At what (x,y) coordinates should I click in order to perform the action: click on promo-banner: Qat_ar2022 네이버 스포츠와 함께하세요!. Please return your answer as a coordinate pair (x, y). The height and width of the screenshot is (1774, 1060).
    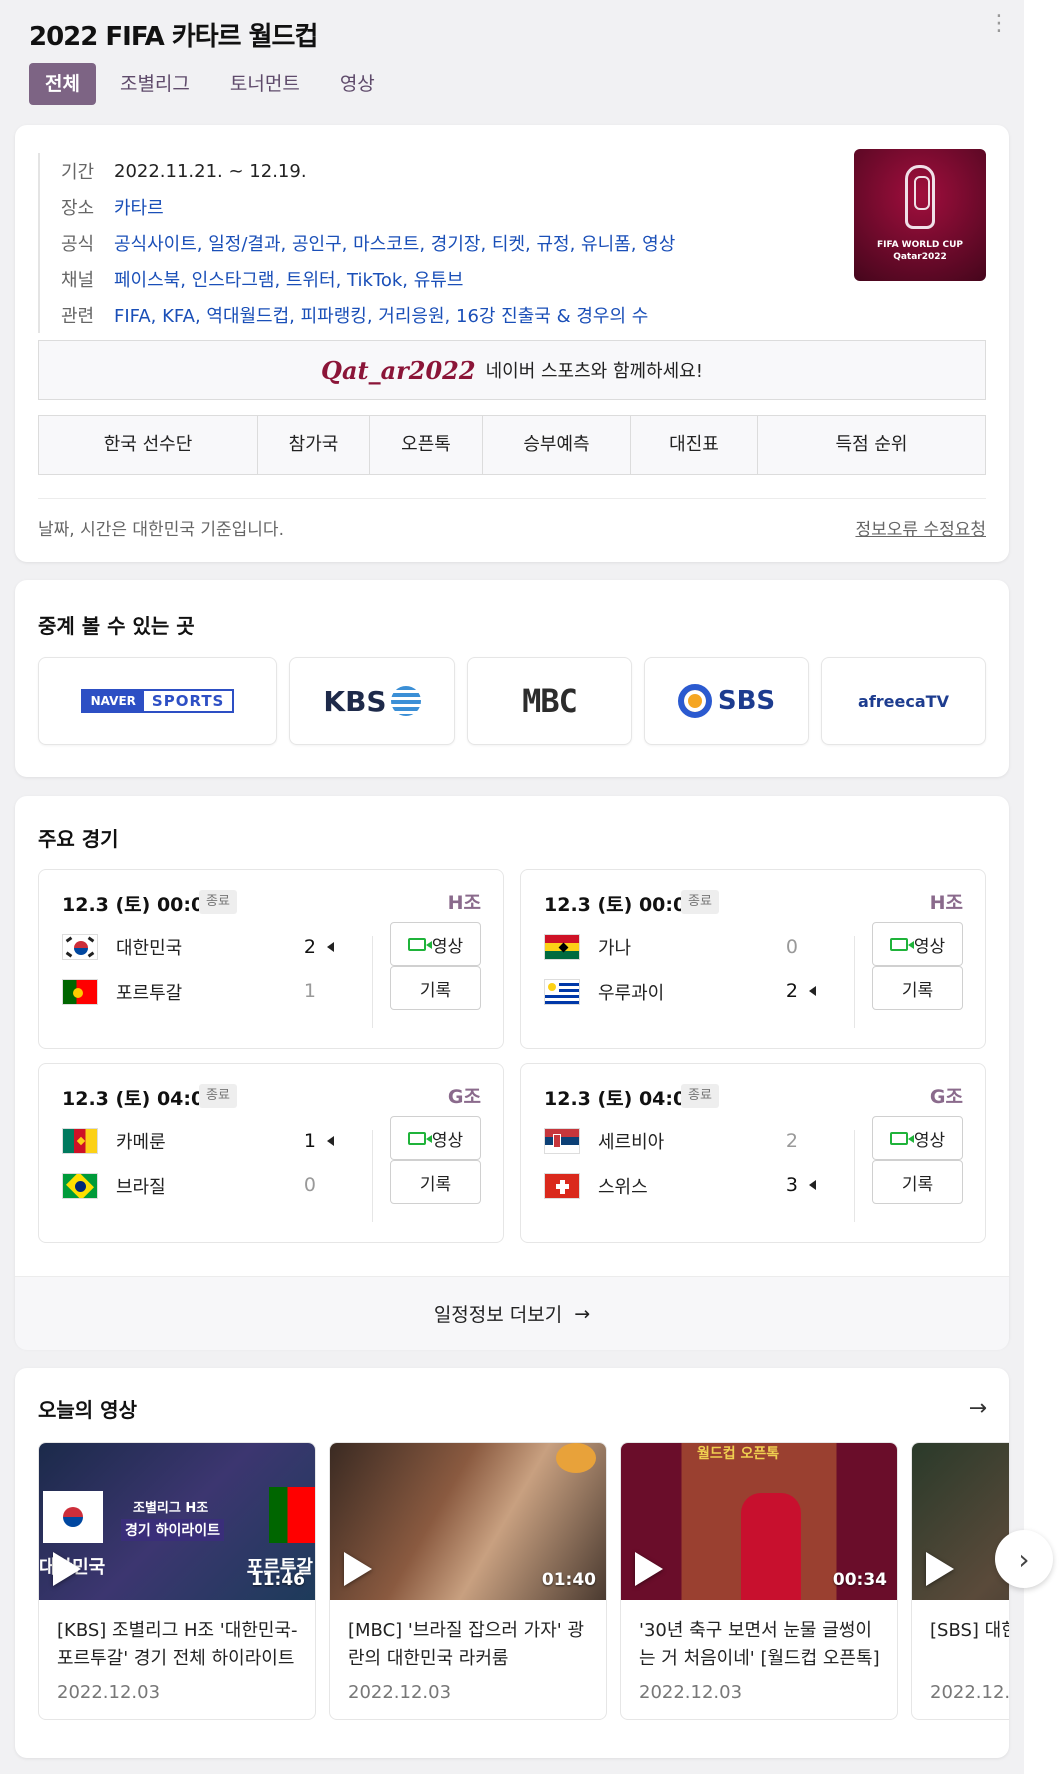
    Looking at the image, I should click on (512, 370).